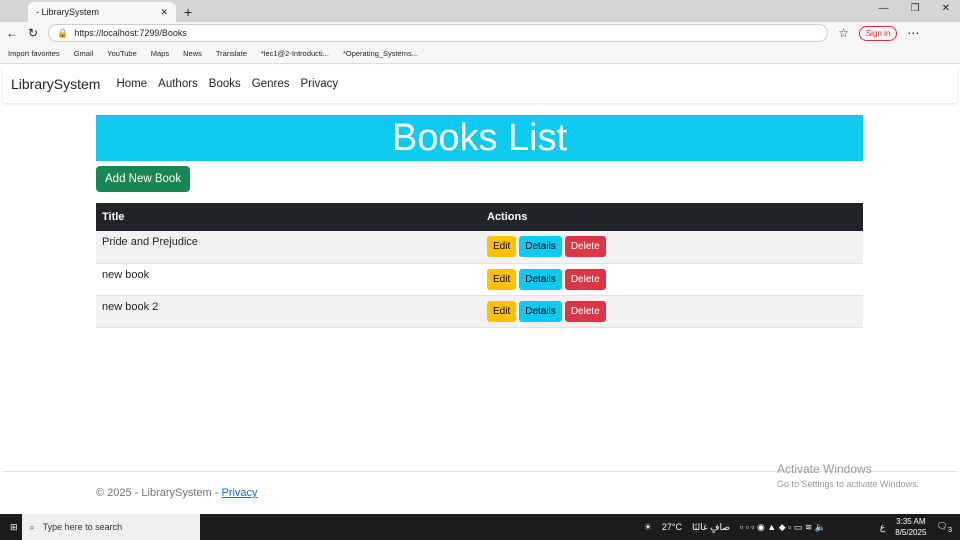  What do you see at coordinates (882, 527) in the screenshot?
I see `language-indicator: ع` at bounding box center [882, 527].